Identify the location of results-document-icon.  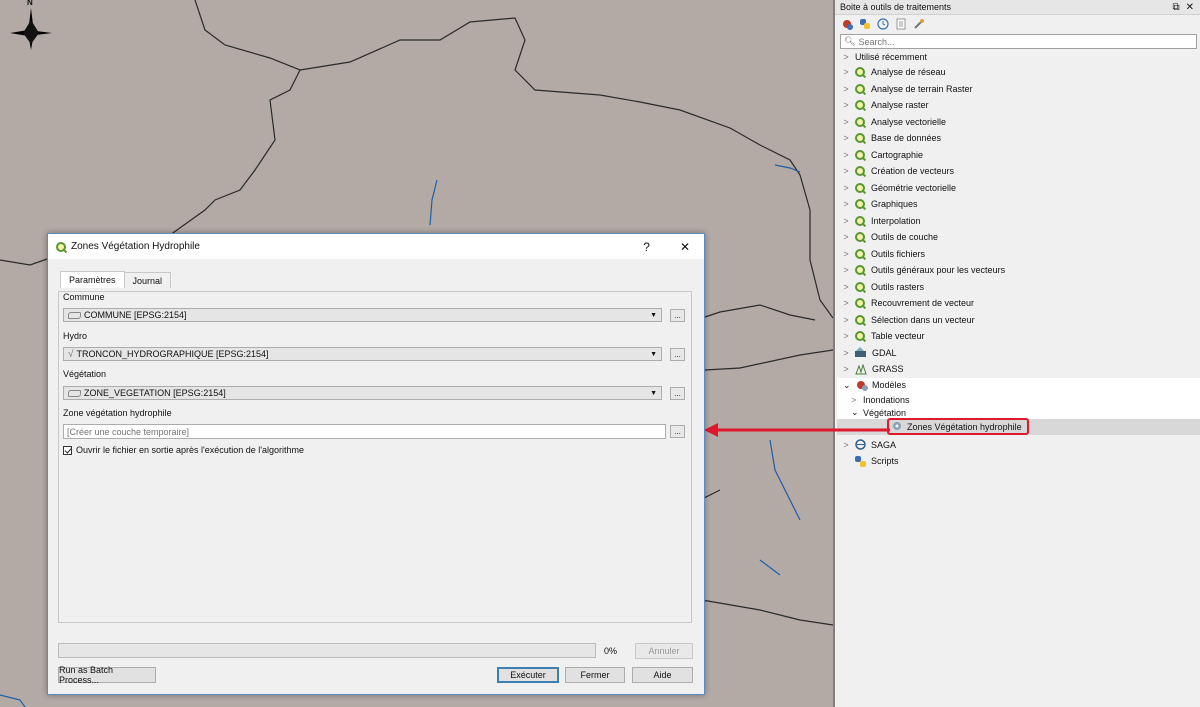
(901, 24).